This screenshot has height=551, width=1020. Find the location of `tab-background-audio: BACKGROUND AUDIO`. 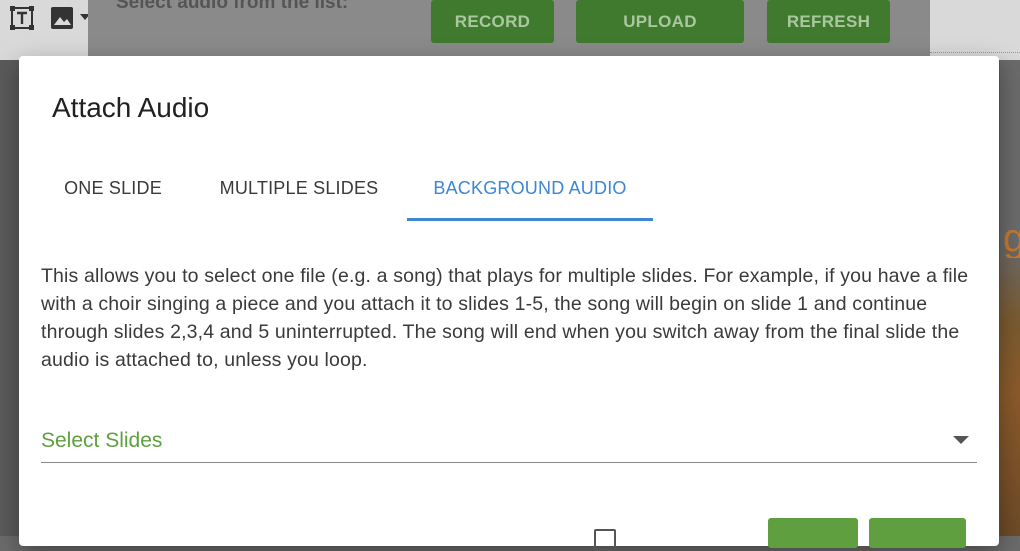

tab-background-audio: BACKGROUND AUDIO is located at coordinates (530, 188).